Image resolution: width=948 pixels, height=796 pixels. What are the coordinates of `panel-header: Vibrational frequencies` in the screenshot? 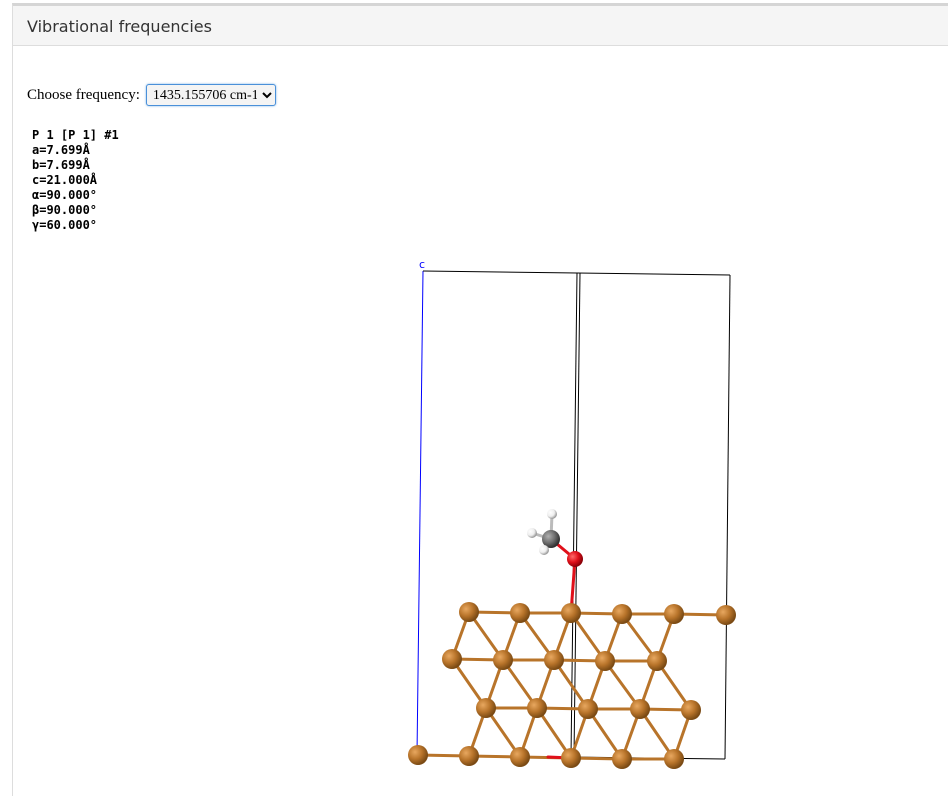 It's located at (480, 26).